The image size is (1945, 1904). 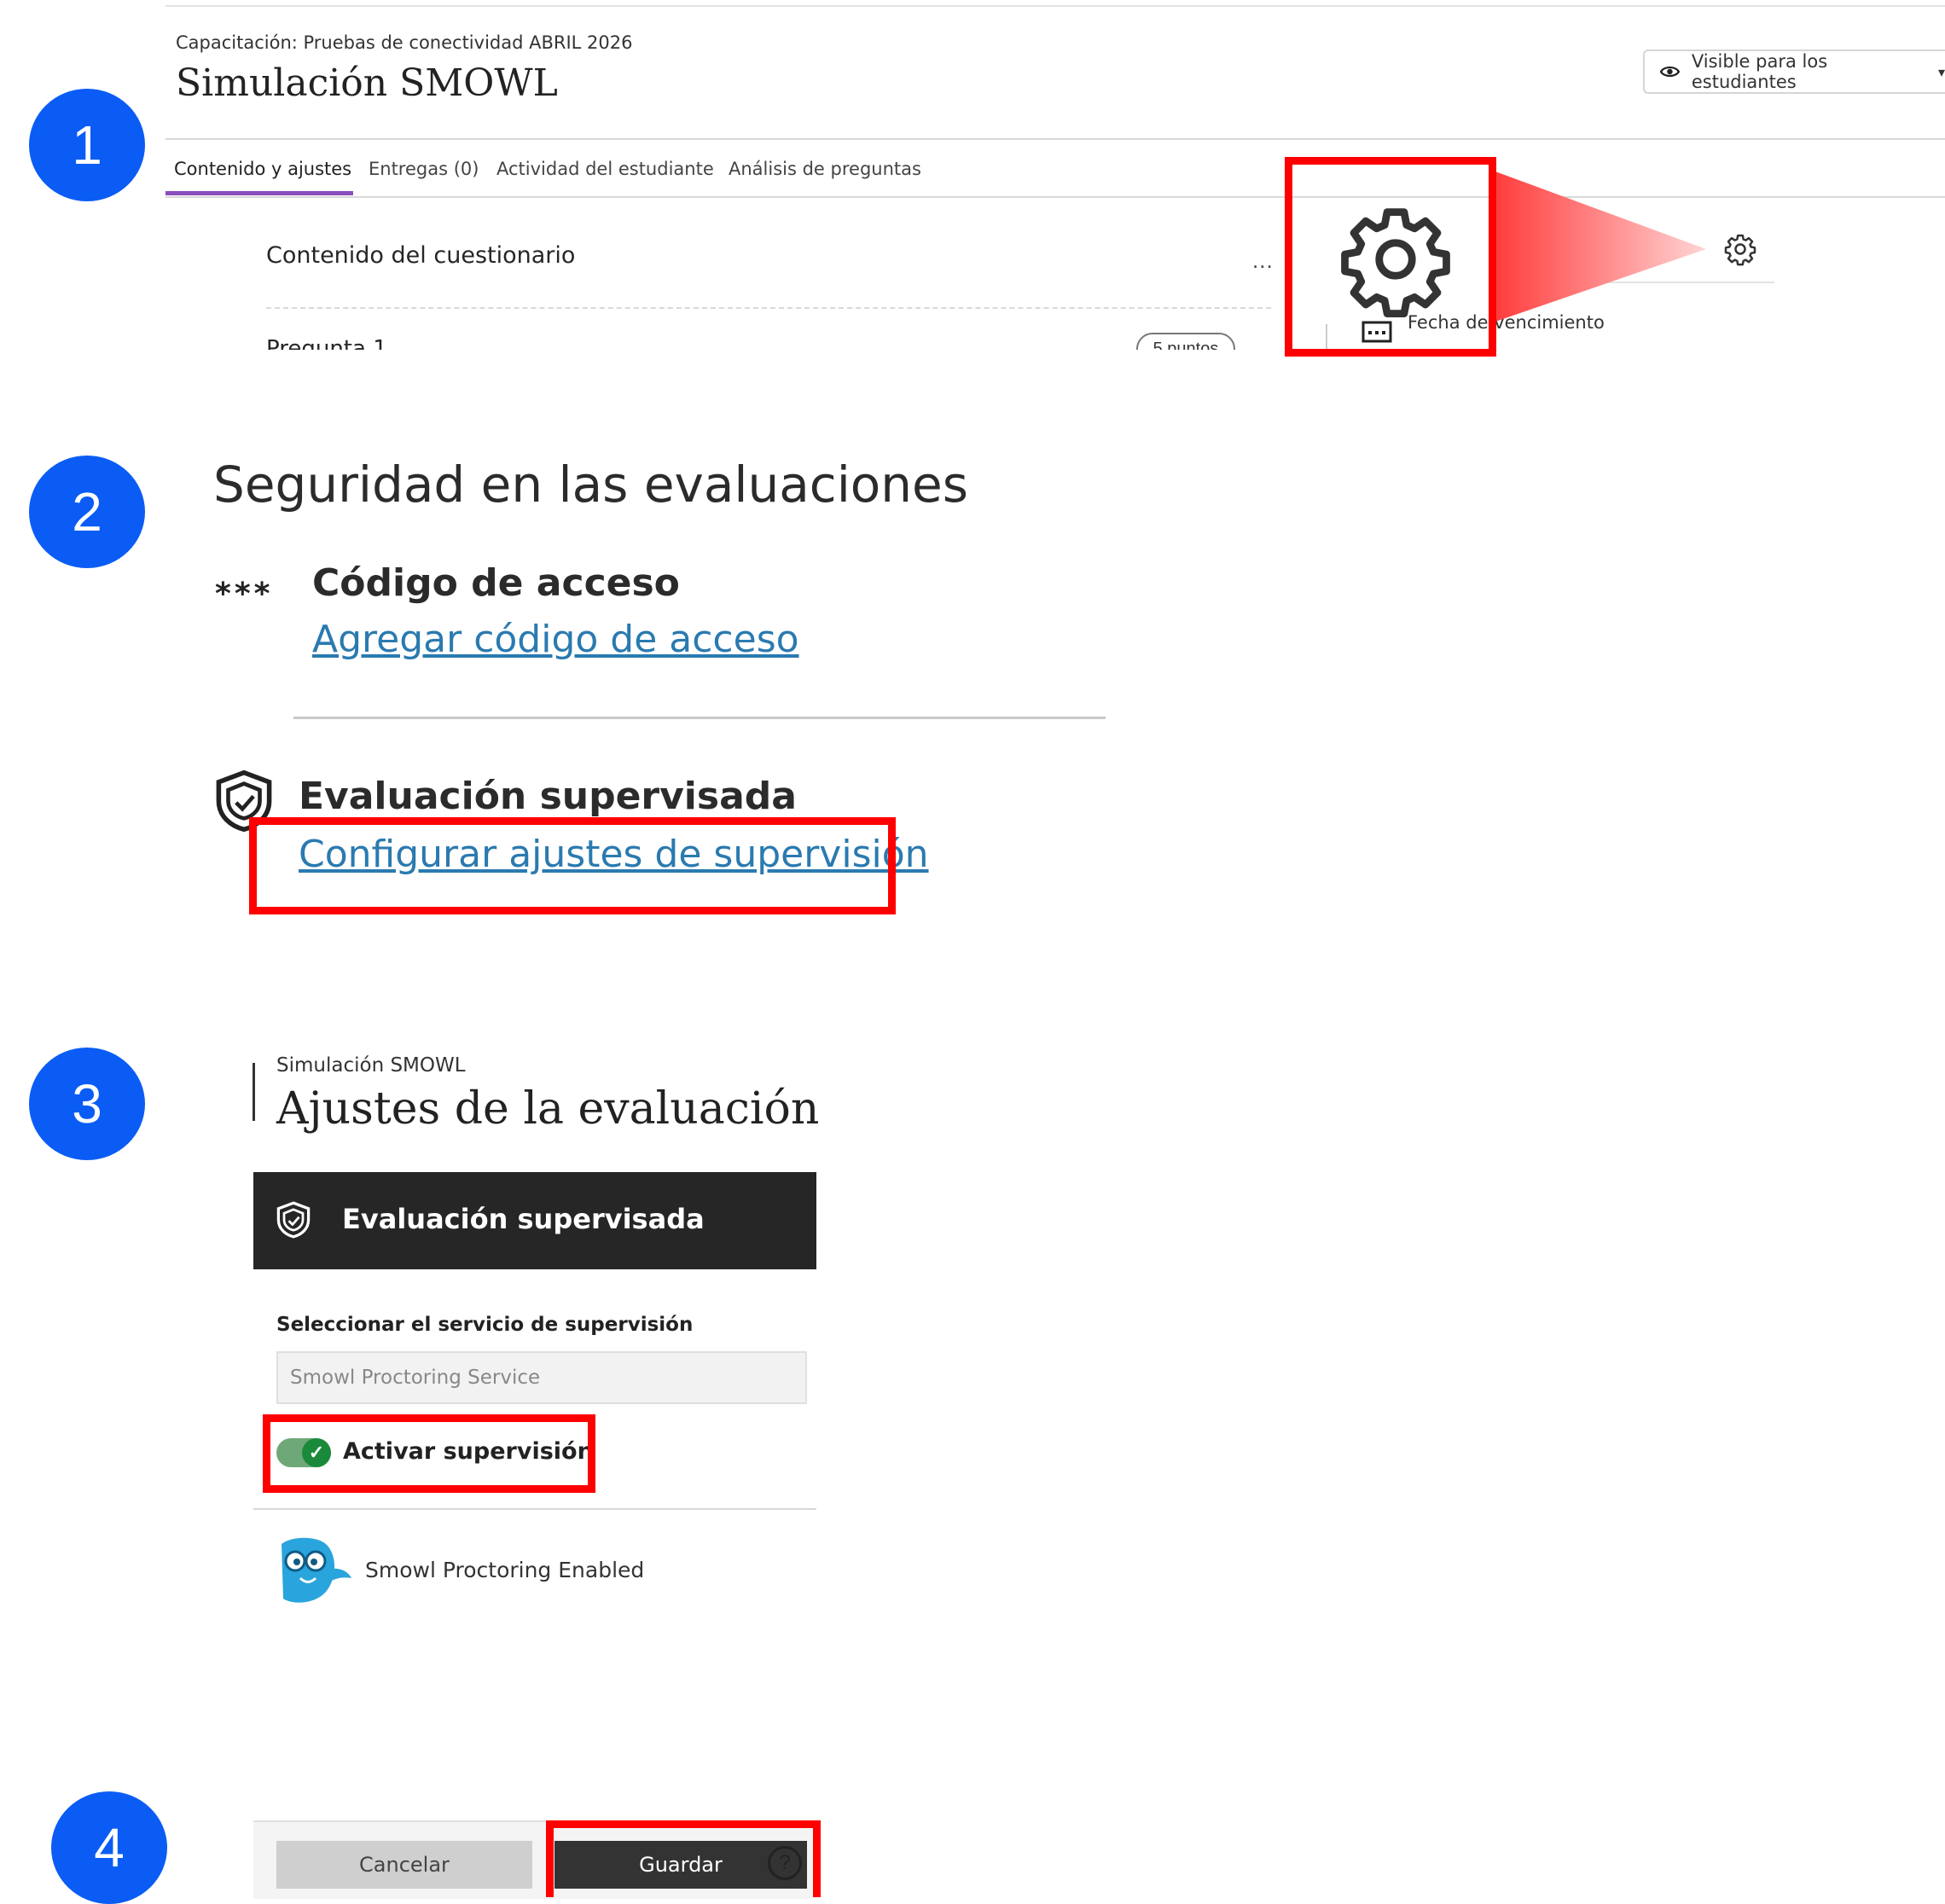 What do you see at coordinates (326, 343) in the screenshot?
I see `question-label: Pregunta 1` at bounding box center [326, 343].